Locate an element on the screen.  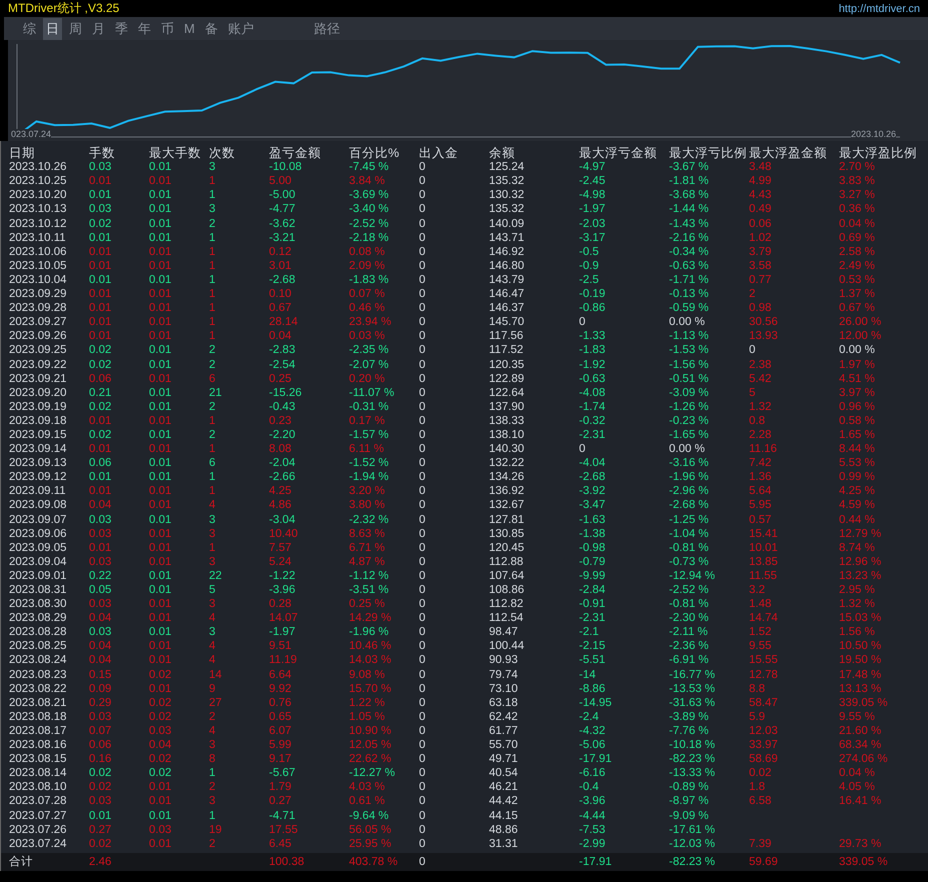
column-header: 最大浮亏金额 is located at coordinates (624, 153).